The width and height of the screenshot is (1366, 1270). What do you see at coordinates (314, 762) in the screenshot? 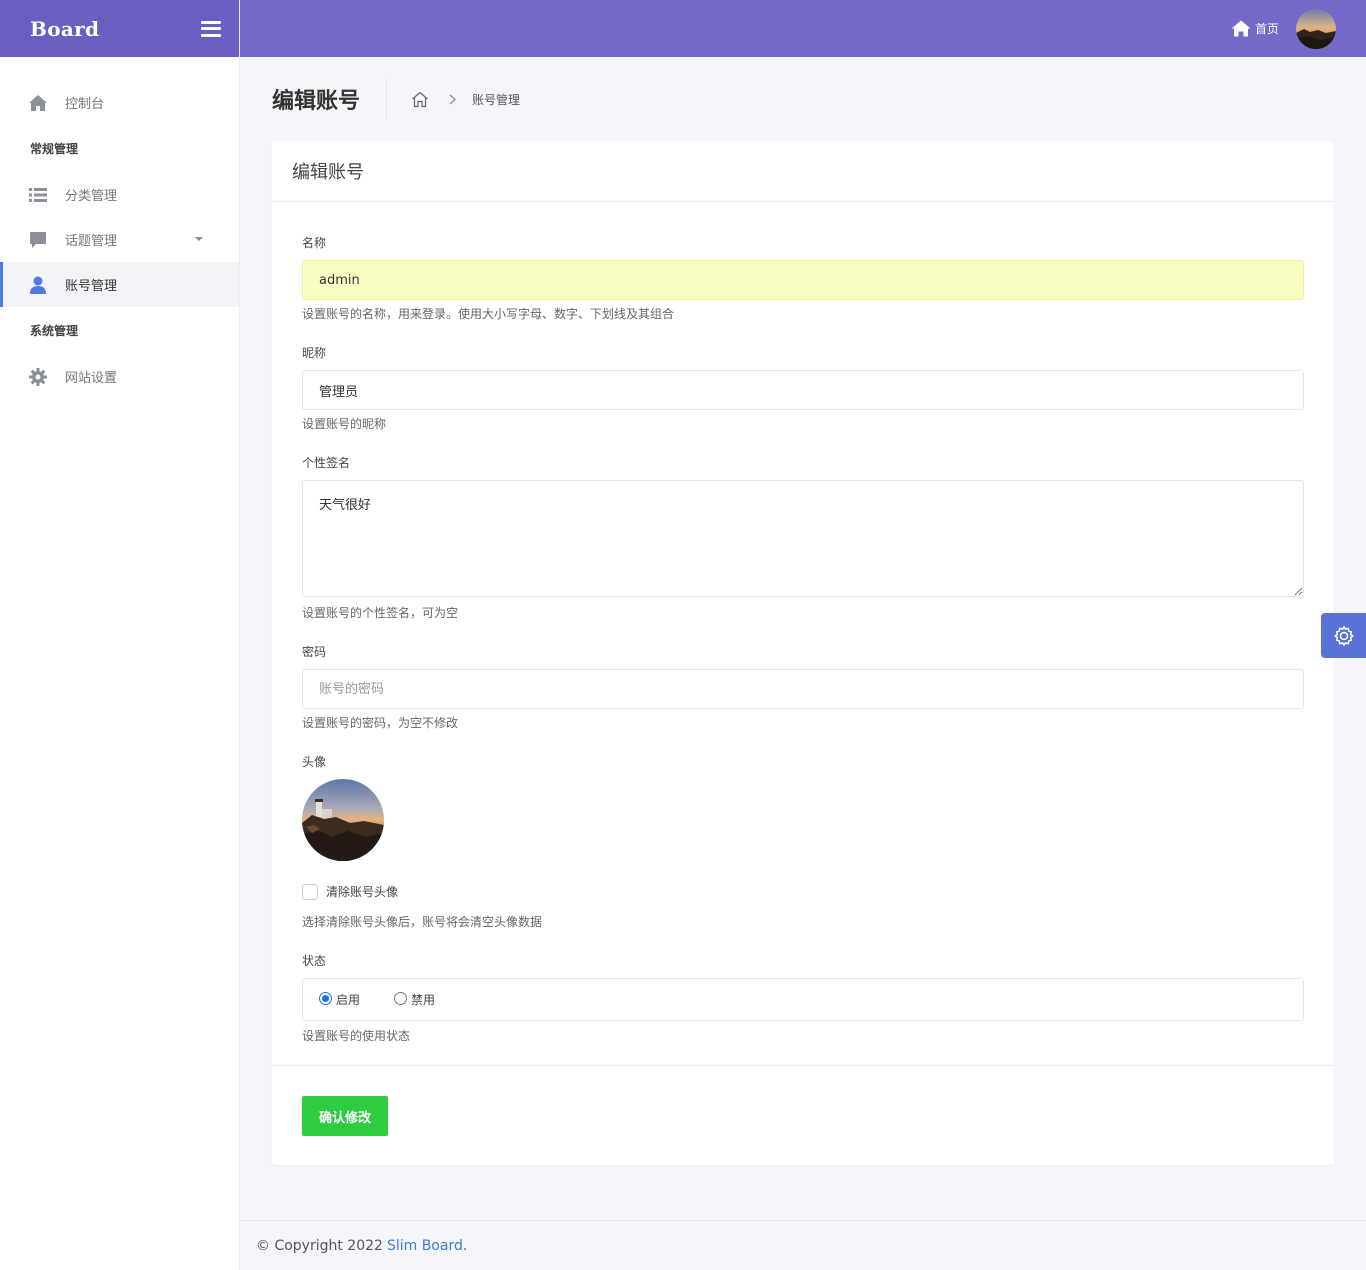
I see `avatar-label: 头像` at bounding box center [314, 762].